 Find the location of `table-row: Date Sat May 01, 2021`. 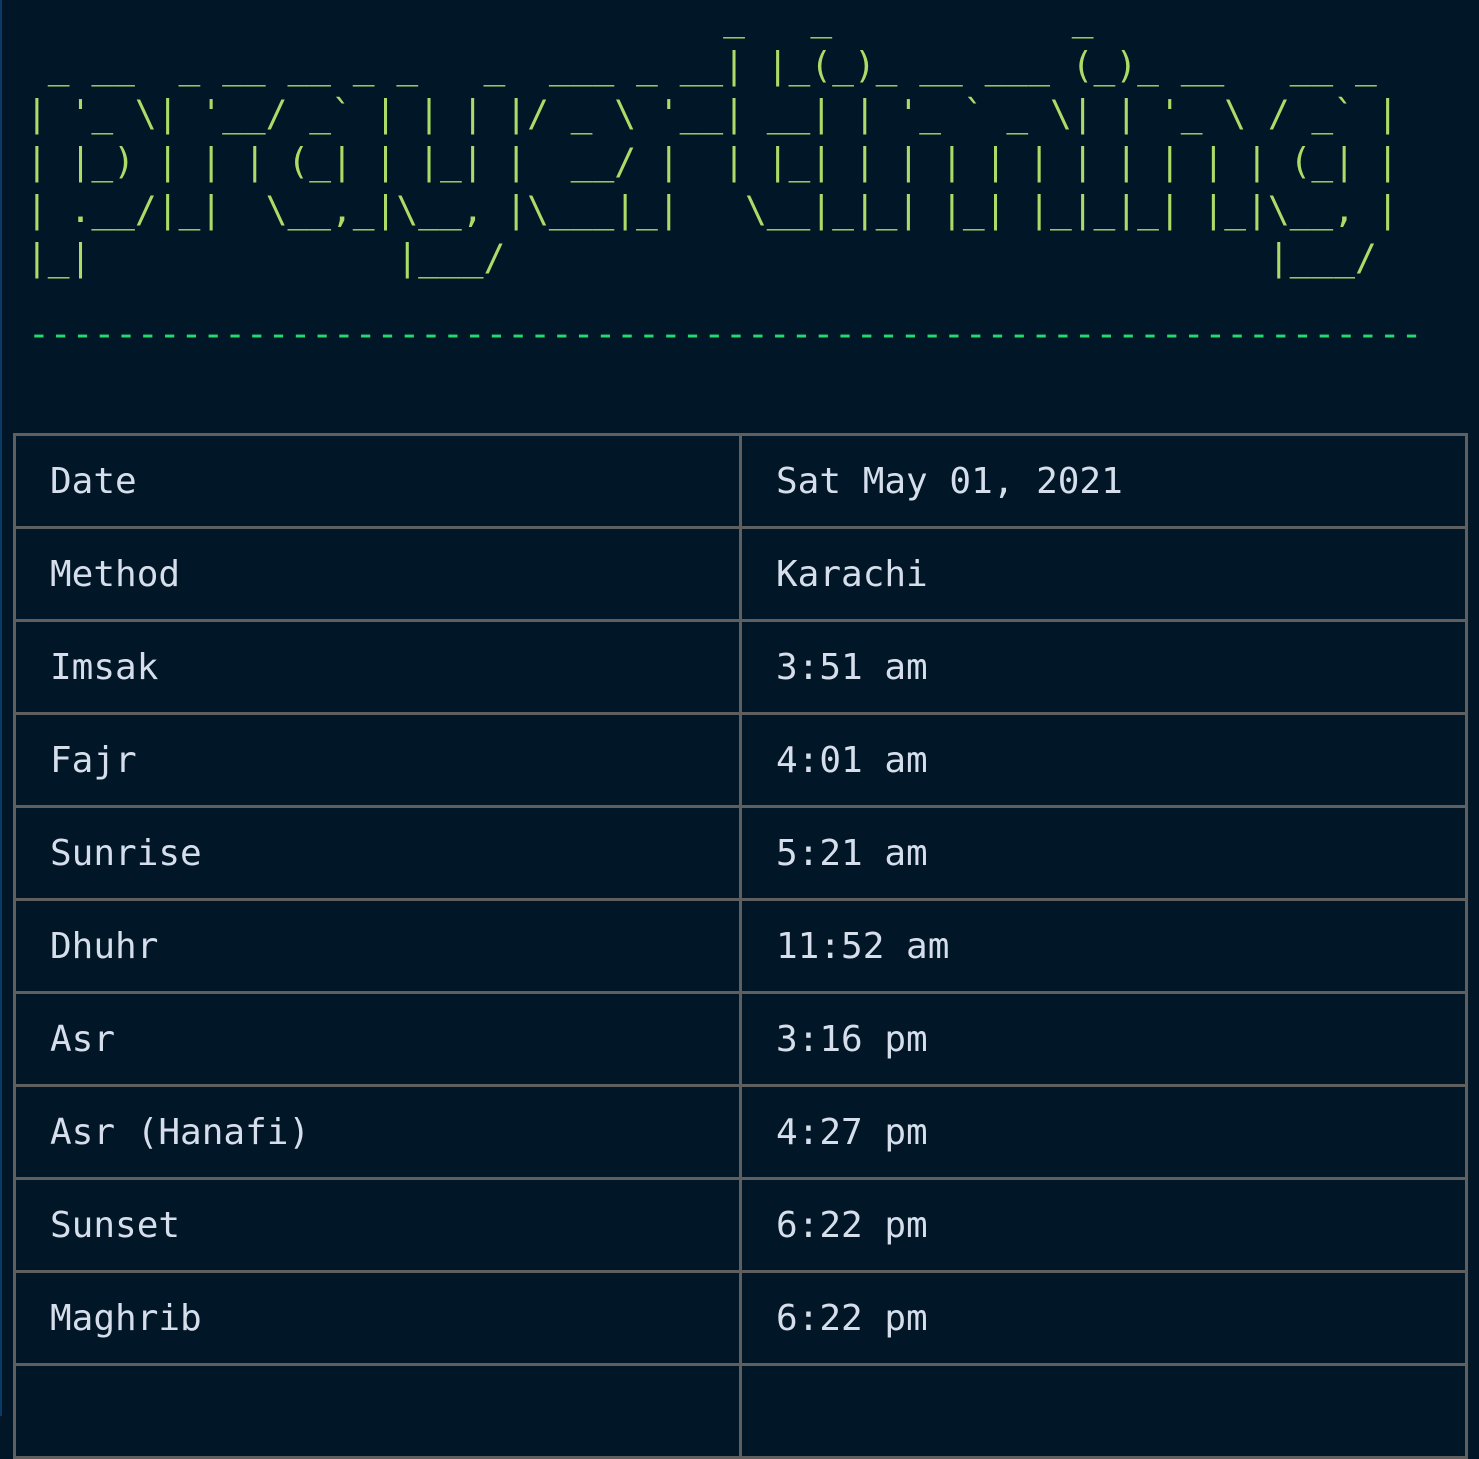

table-row: Date Sat May 01, 2021 is located at coordinates (740, 481).